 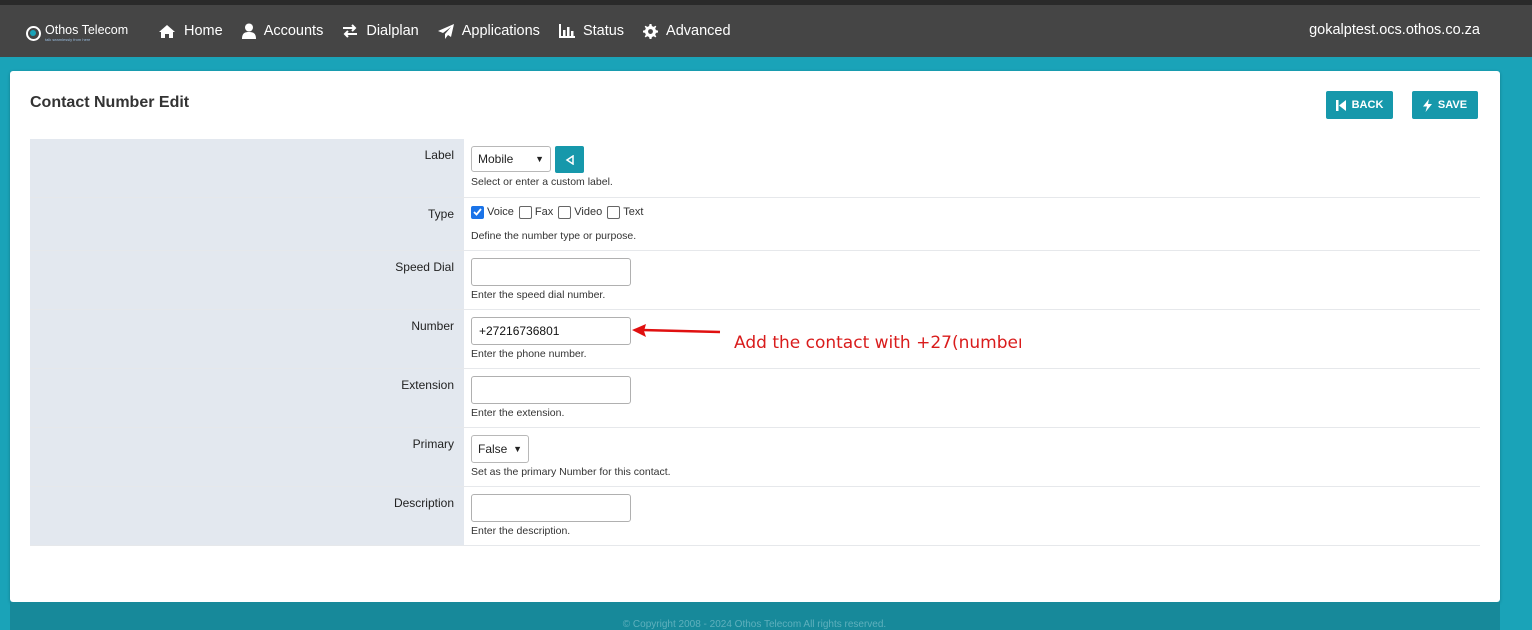 What do you see at coordinates (203, 31) in the screenshot?
I see `nav-home-label: Home` at bounding box center [203, 31].